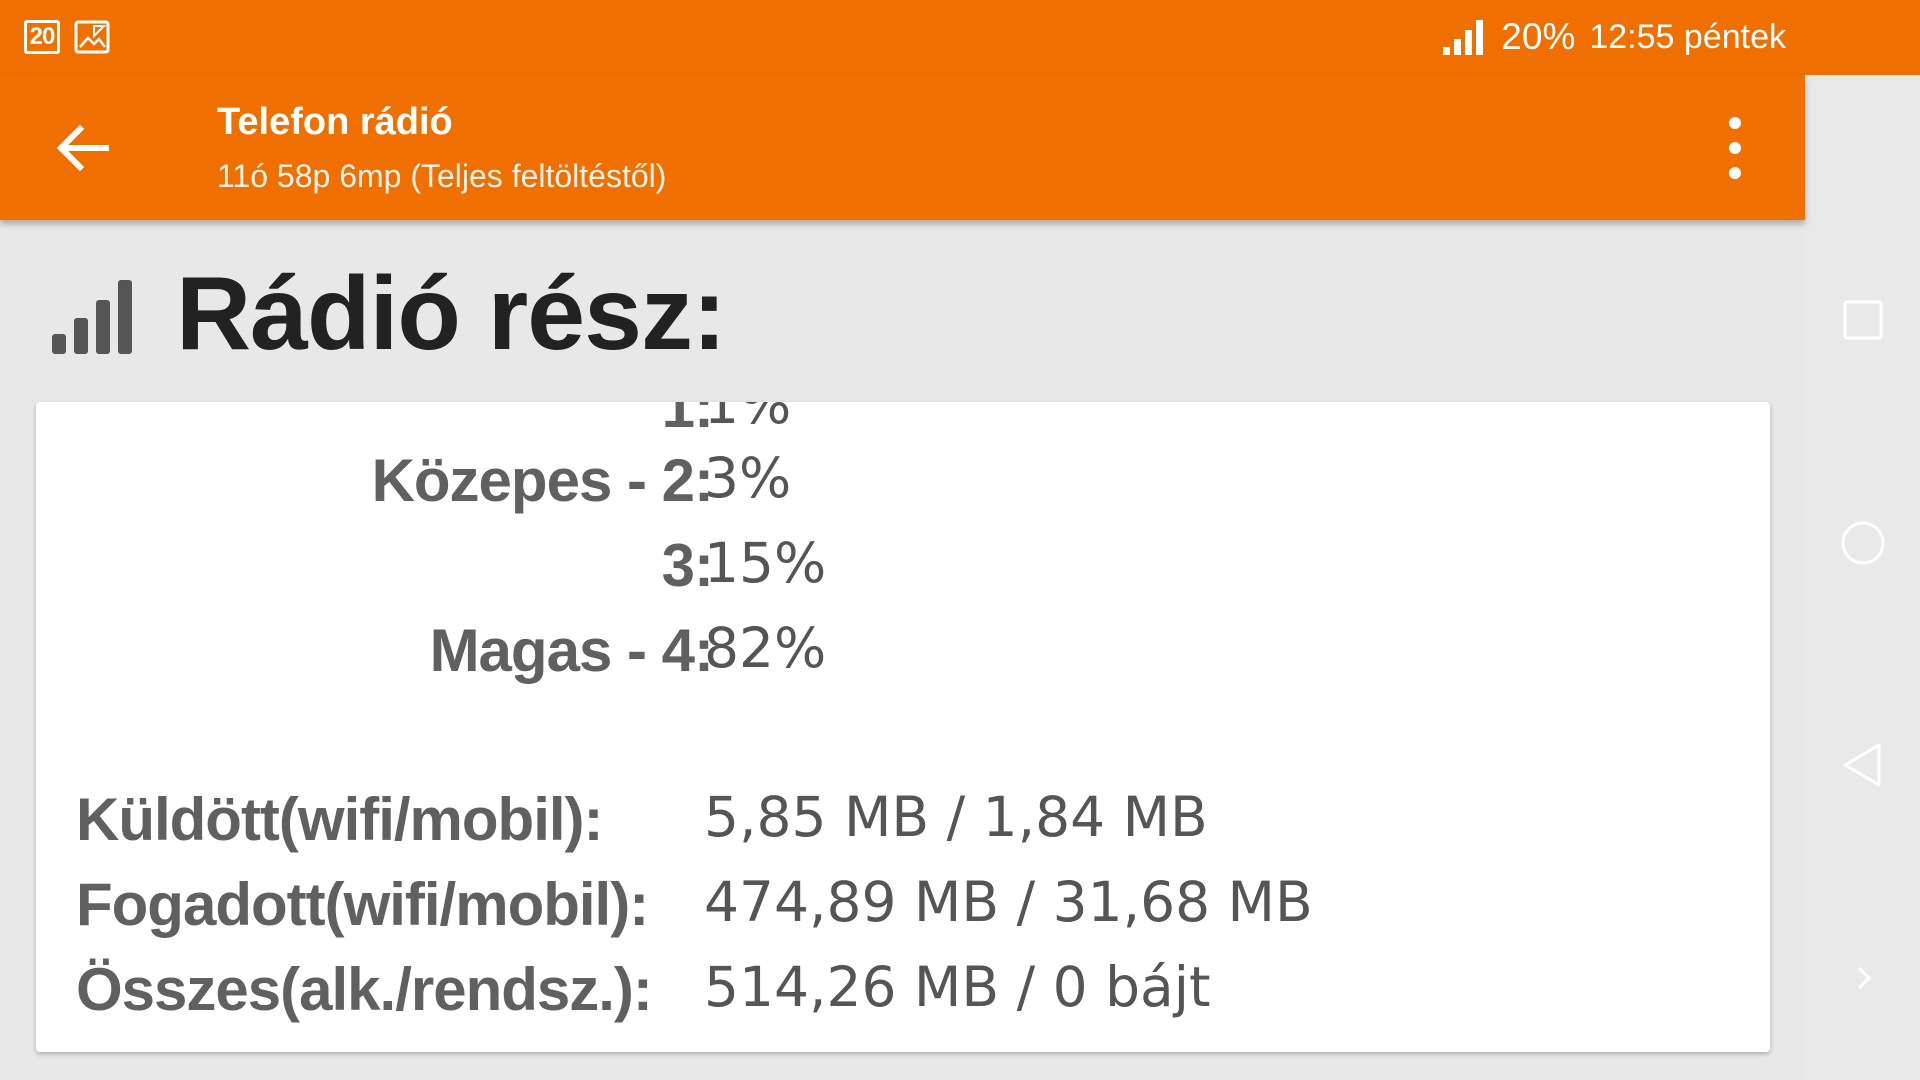 Image resolution: width=1920 pixels, height=1080 pixels. I want to click on notification-badge: 20, so click(42, 36).